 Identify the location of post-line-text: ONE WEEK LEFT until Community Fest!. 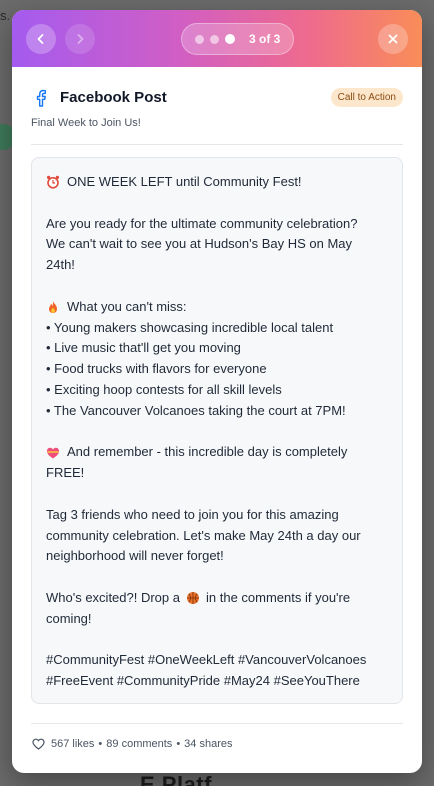
(184, 181).